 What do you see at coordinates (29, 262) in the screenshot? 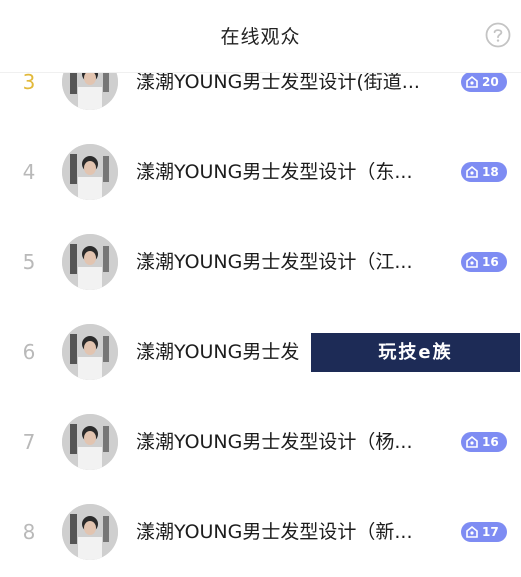
I see `rank-number: 5` at bounding box center [29, 262].